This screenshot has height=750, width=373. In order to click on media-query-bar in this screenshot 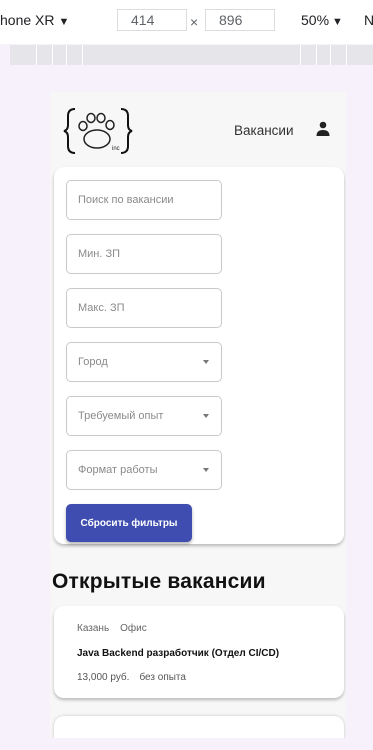, I will do `click(191, 55)`.